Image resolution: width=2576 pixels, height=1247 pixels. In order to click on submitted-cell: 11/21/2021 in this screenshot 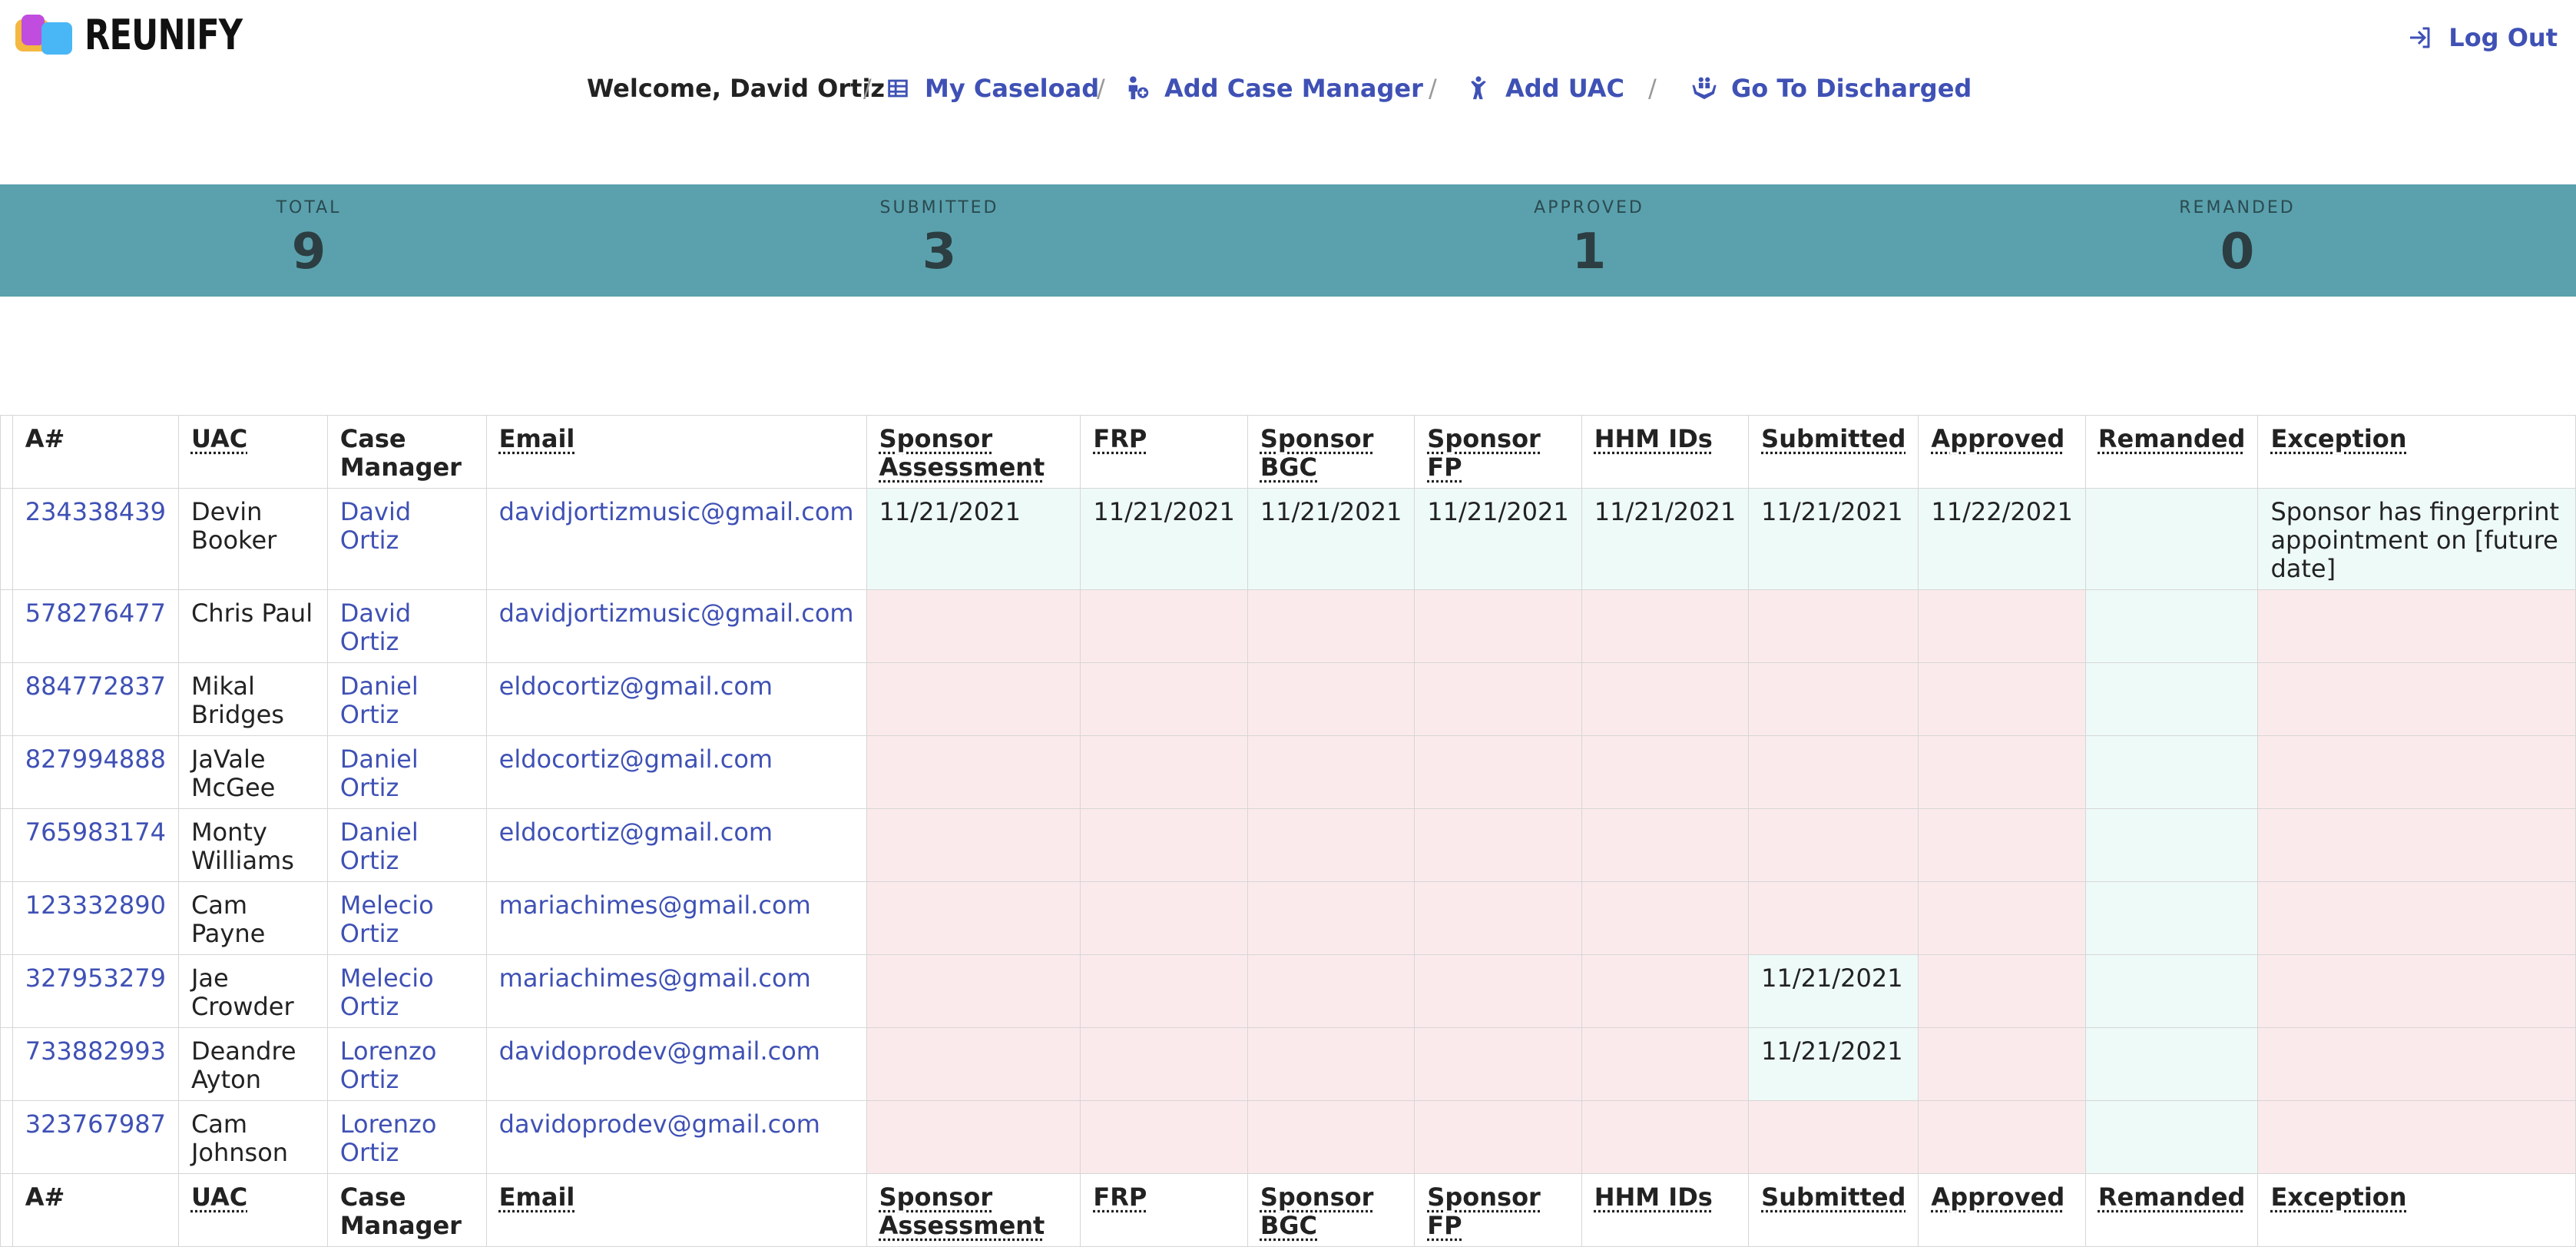, I will do `click(1834, 1064)`.